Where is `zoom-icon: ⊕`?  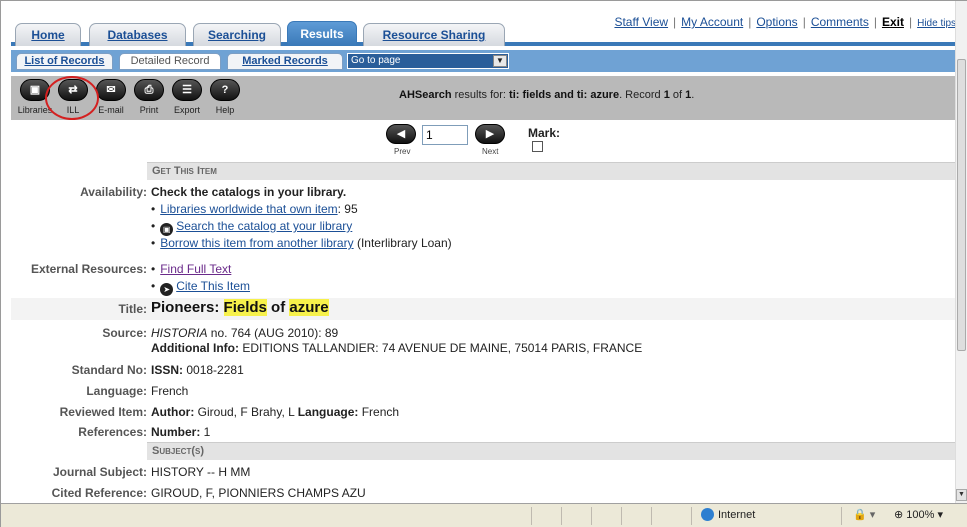
zoom-icon: ⊕ is located at coordinates (899, 515).